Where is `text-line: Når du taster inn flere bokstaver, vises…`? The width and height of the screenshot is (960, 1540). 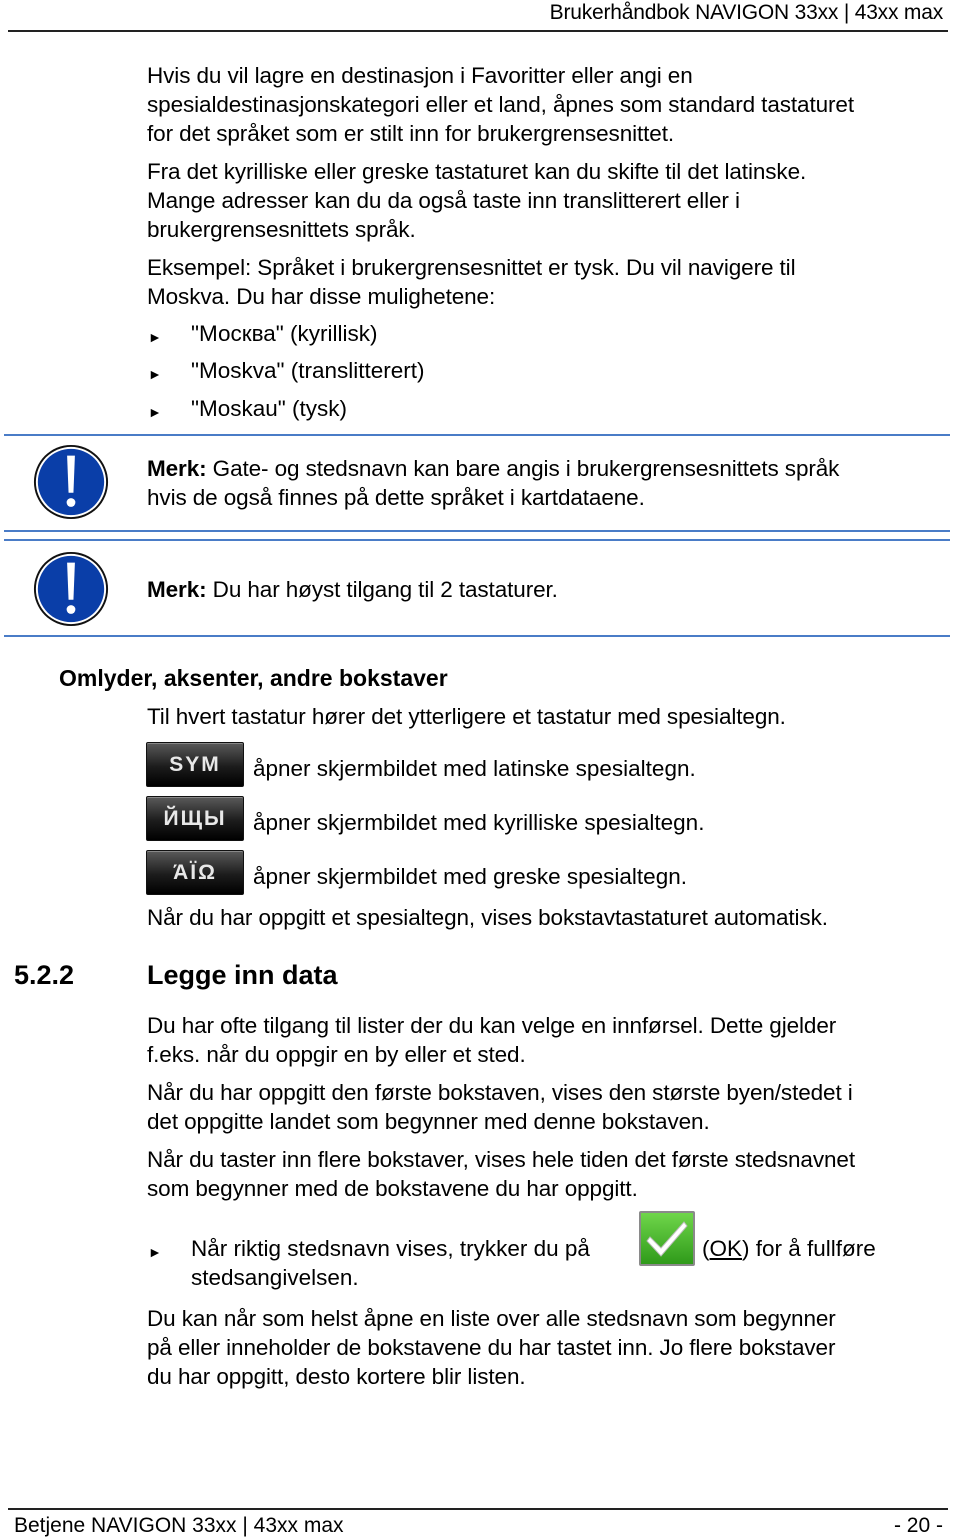 text-line: Når du taster inn flere bokstaver, vises… is located at coordinates (501, 1159).